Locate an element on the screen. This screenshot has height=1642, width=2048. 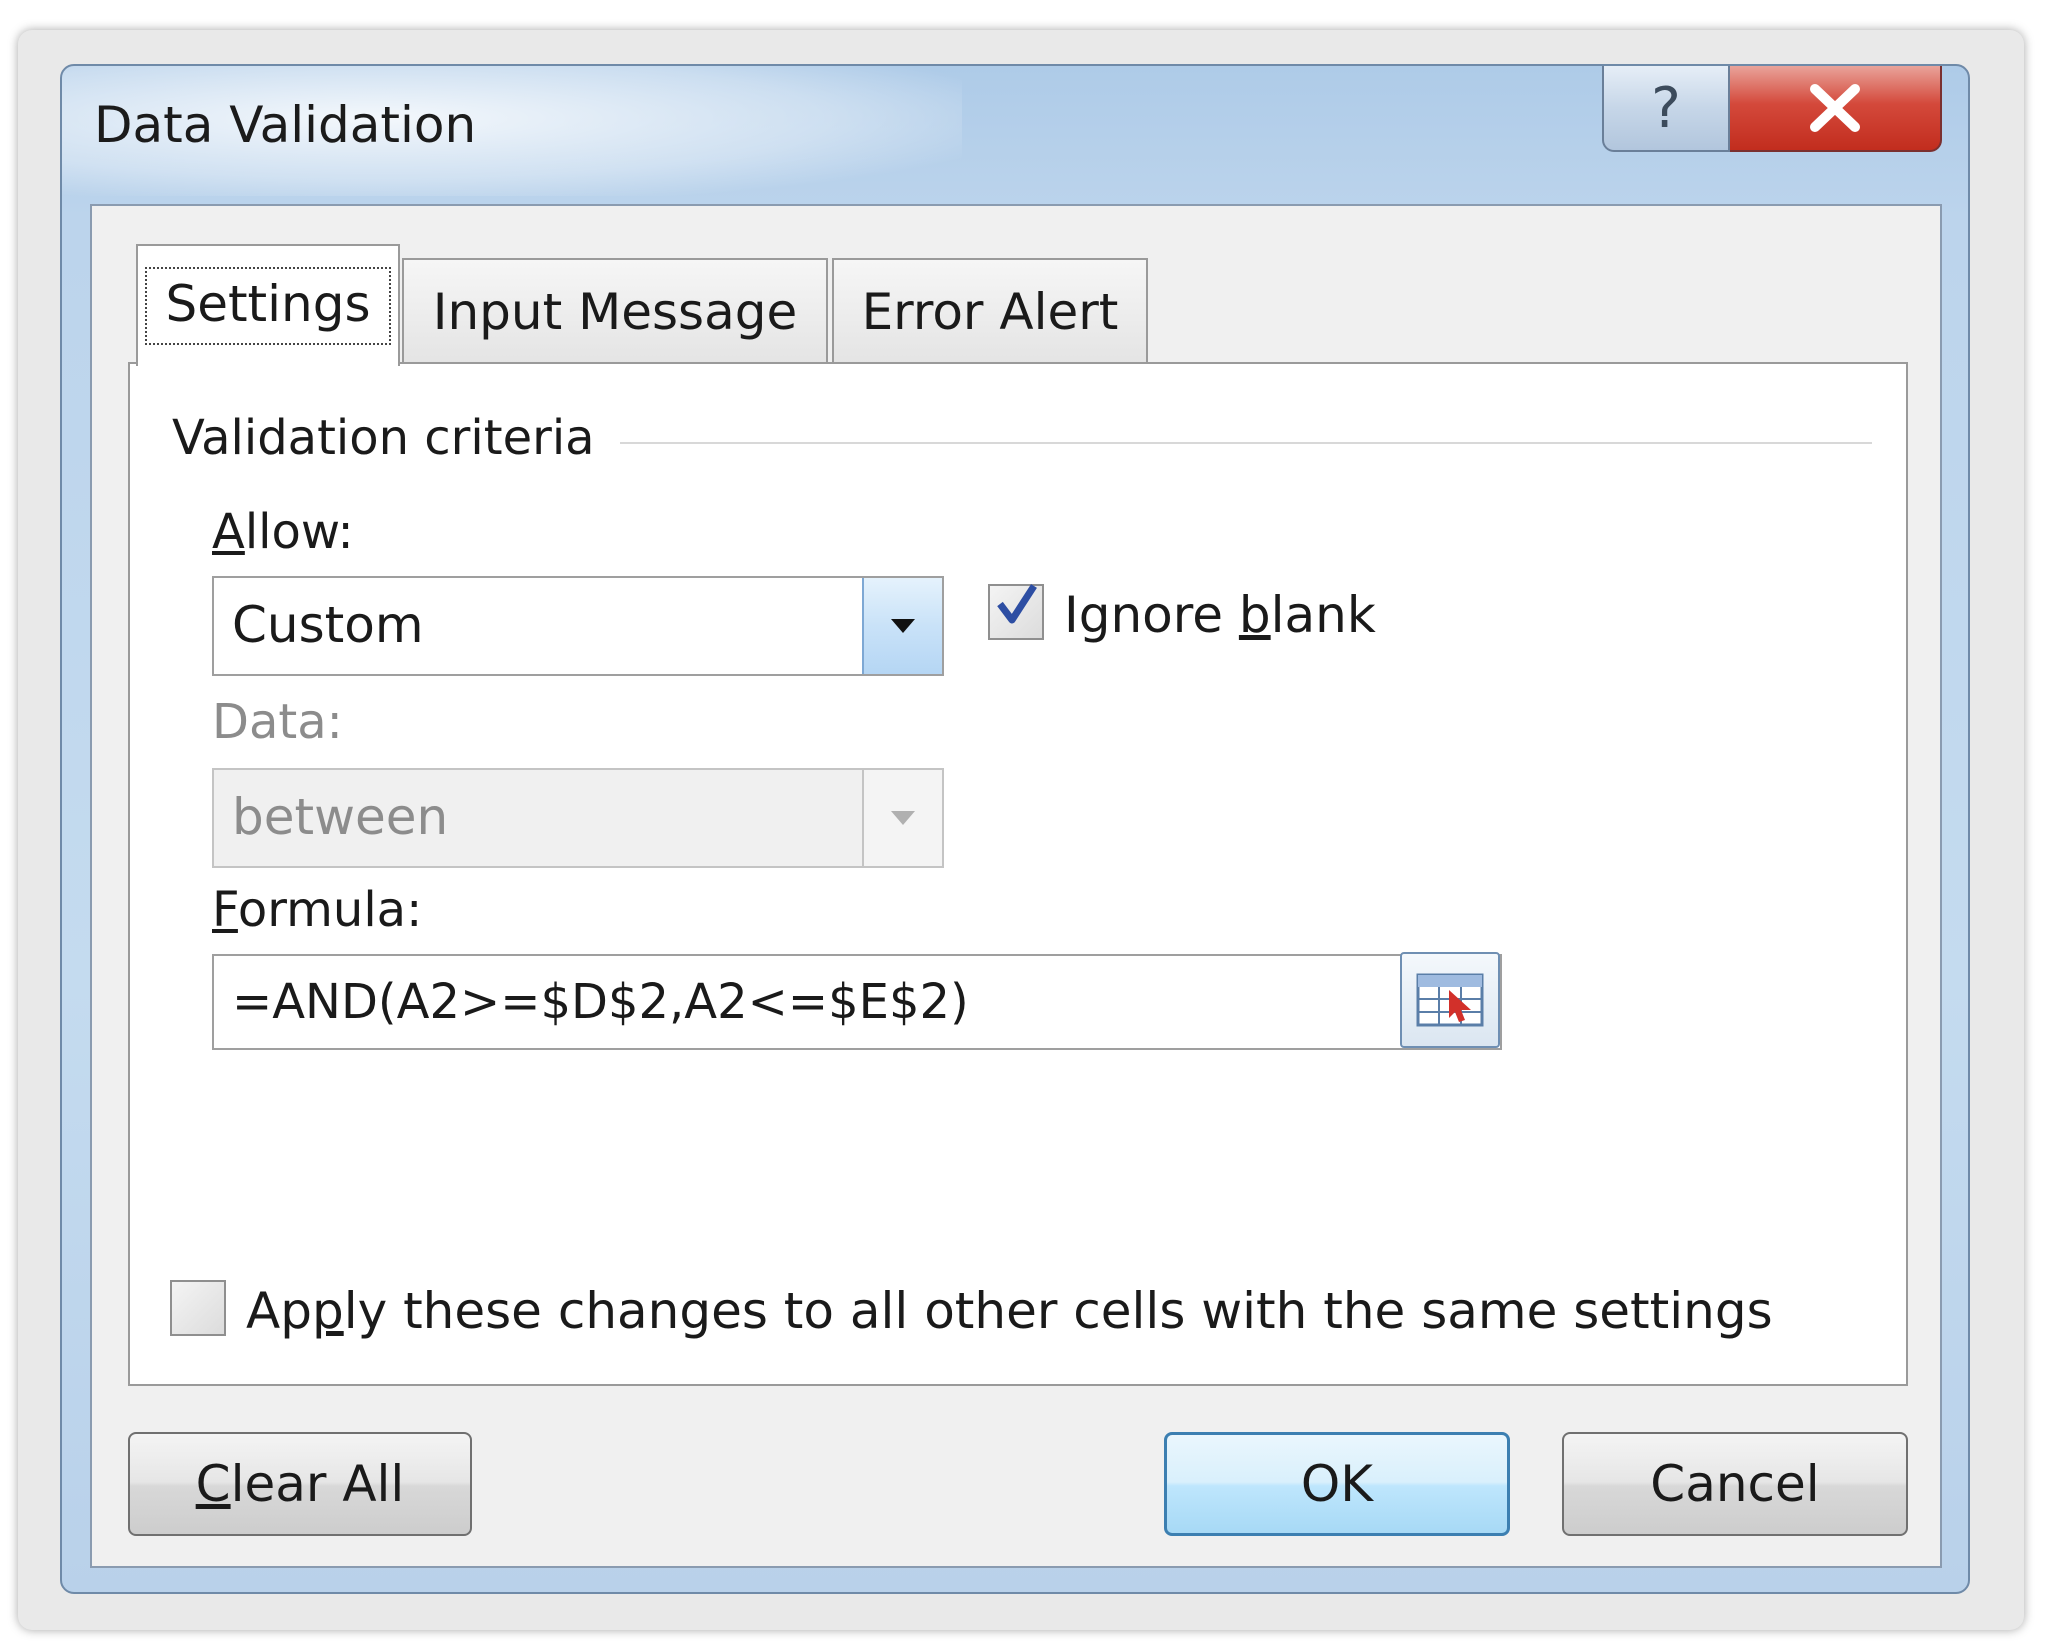
tab-error-alert-label: Error Alert is located at coordinates (990, 312).